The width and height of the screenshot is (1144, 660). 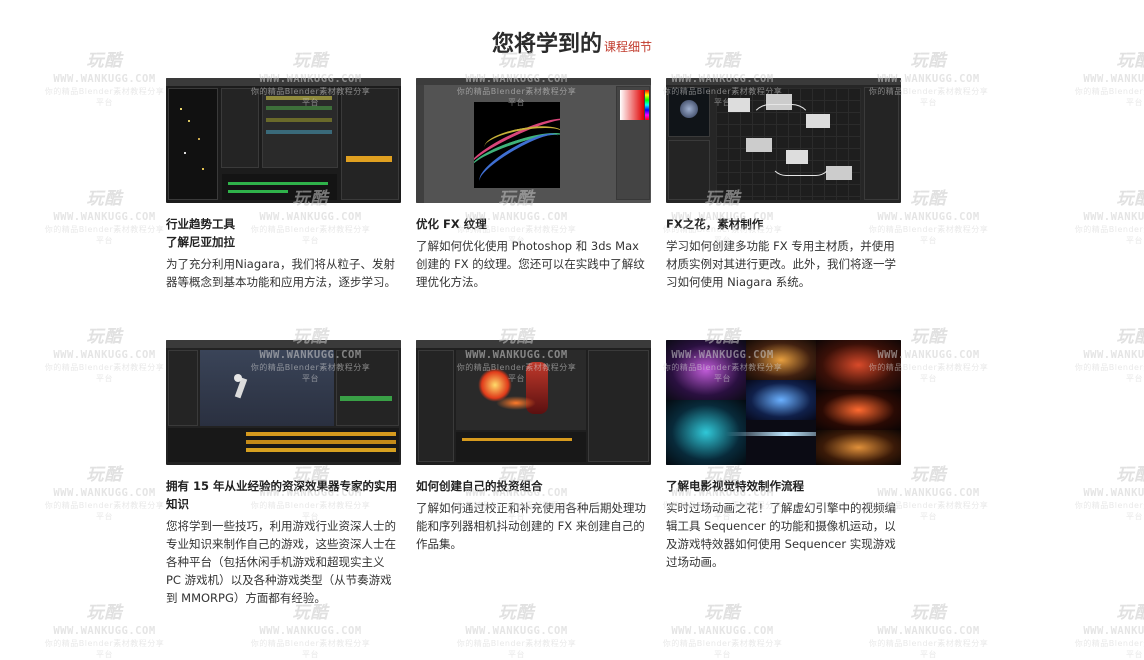 I want to click on card-title: FX之花，素材制作, so click(x=715, y=224).